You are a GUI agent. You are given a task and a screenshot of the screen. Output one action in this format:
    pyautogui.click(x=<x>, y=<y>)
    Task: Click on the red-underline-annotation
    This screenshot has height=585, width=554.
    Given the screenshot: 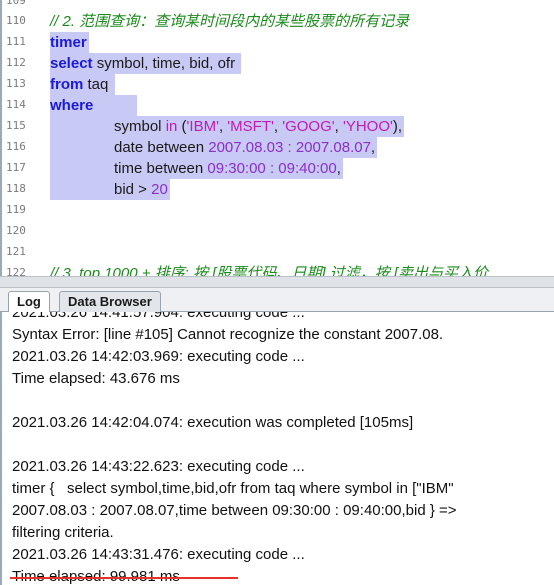 What is the action you would take?
    pyautogui.click(x=124, y=578)
    